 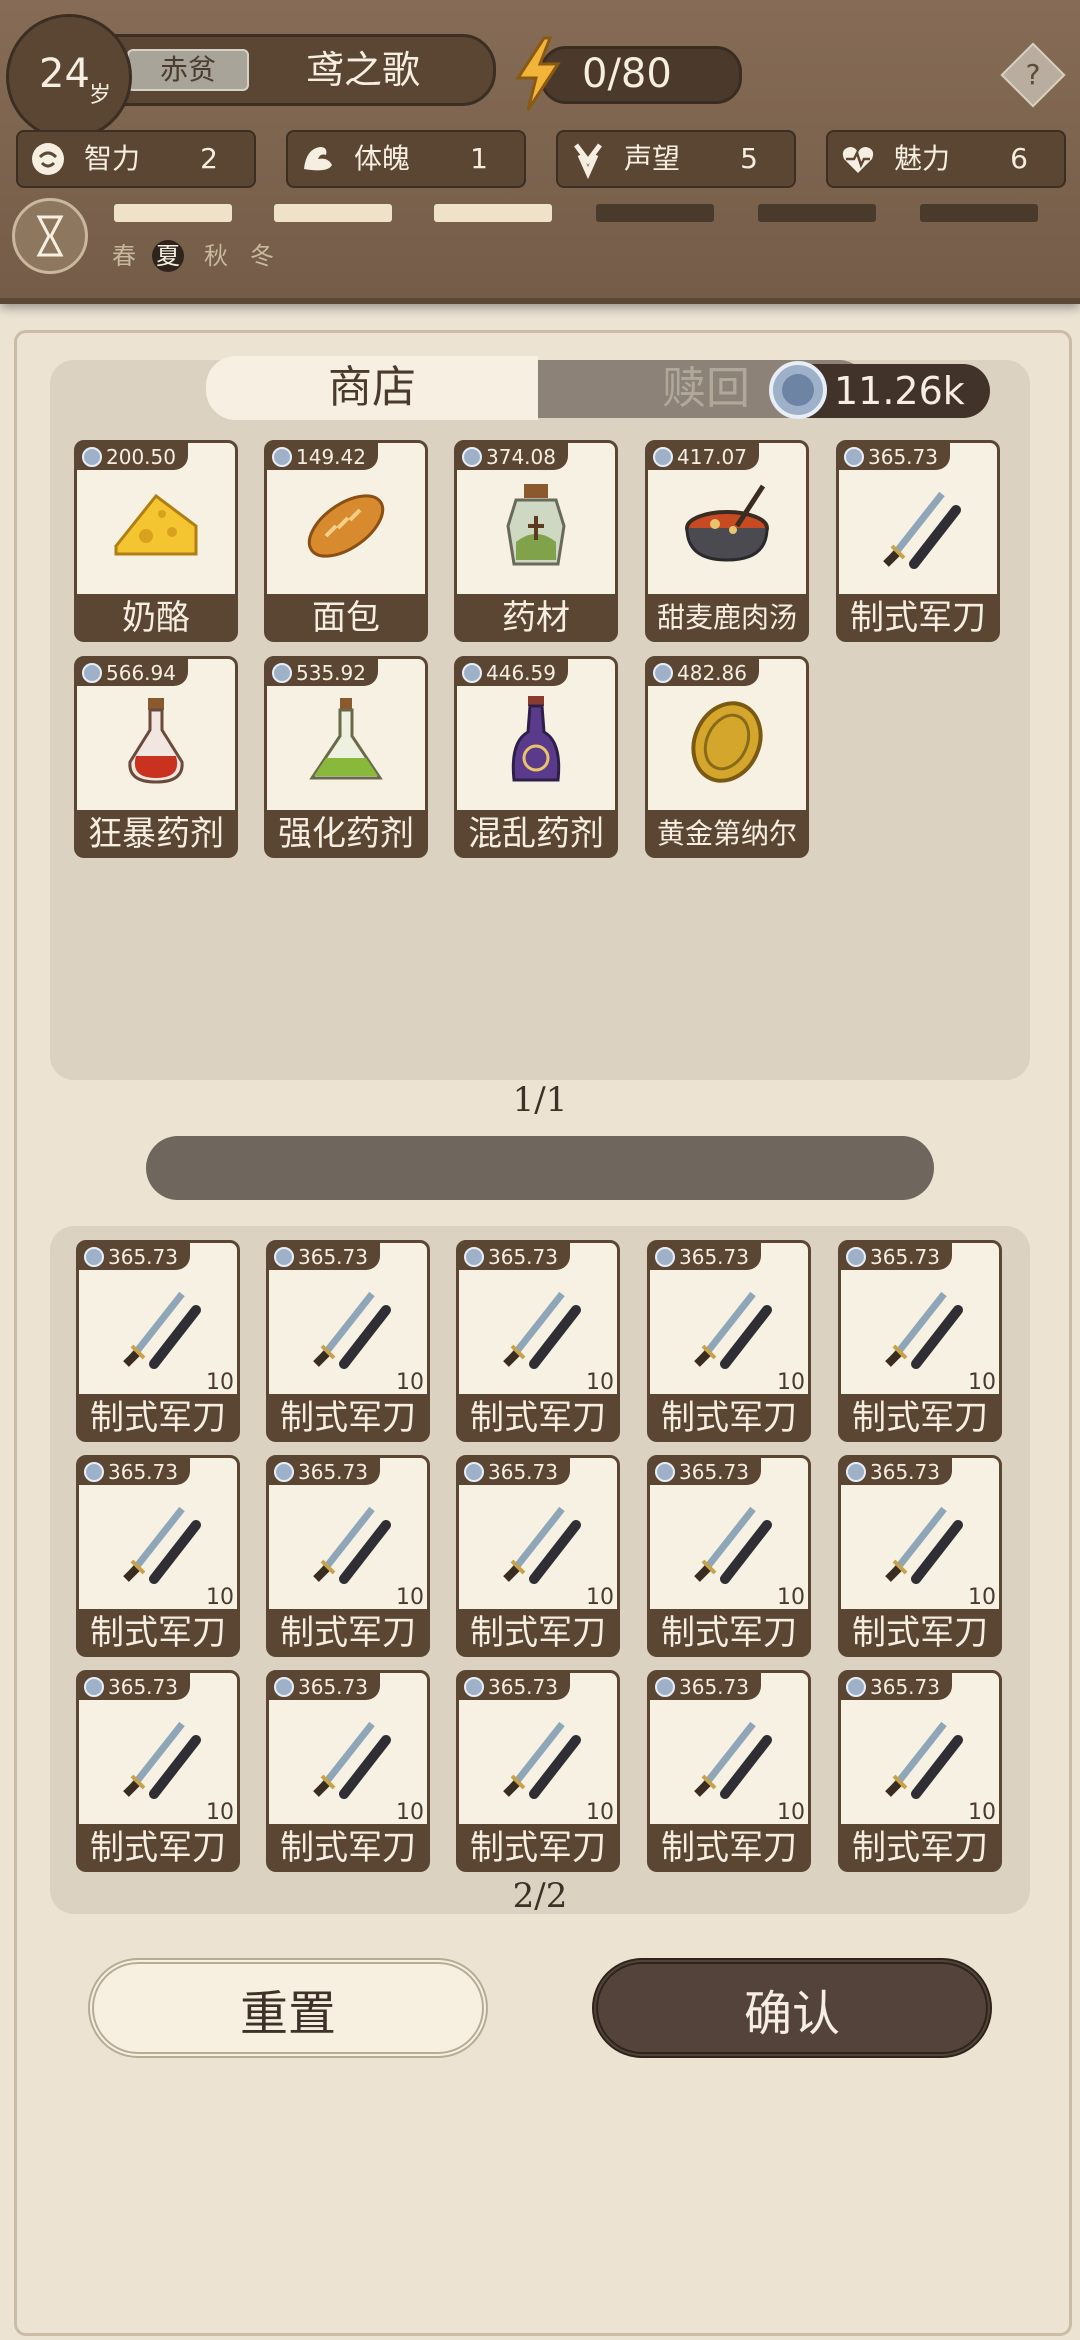 I want to click on price-tag: 149.42, so click(x=322, y=456).